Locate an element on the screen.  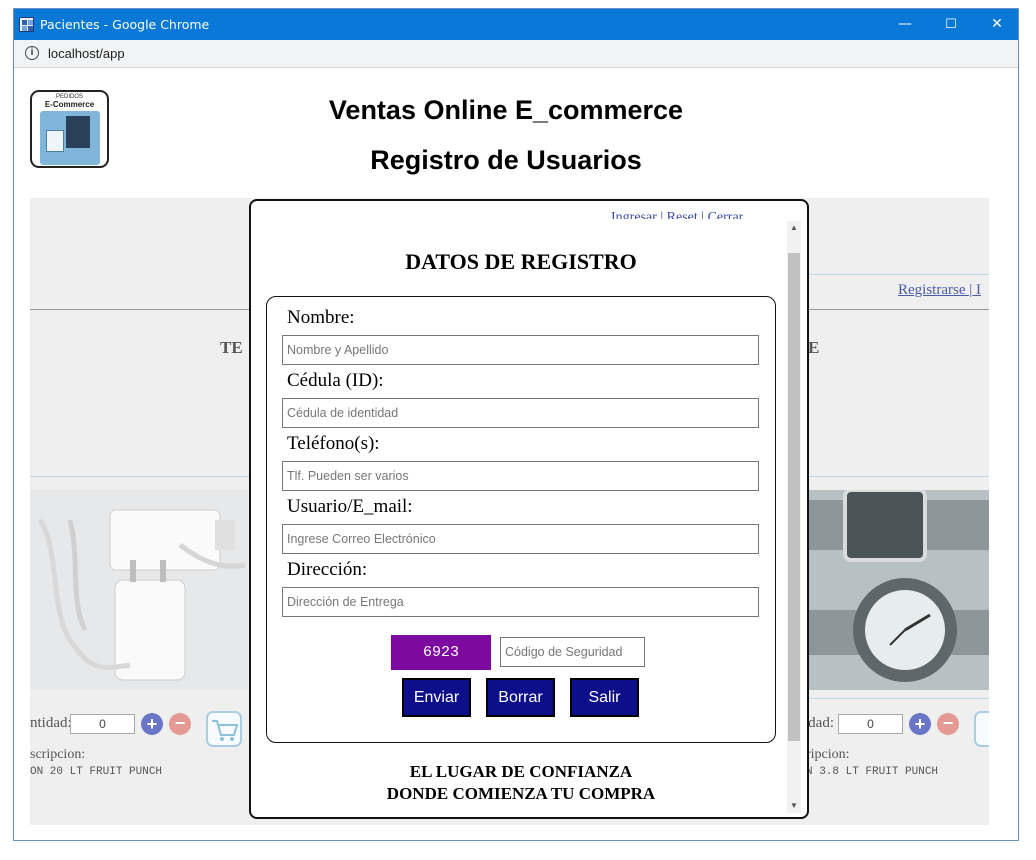
email-label: Usuario/E_mail: is located at coordinates (350, 506).